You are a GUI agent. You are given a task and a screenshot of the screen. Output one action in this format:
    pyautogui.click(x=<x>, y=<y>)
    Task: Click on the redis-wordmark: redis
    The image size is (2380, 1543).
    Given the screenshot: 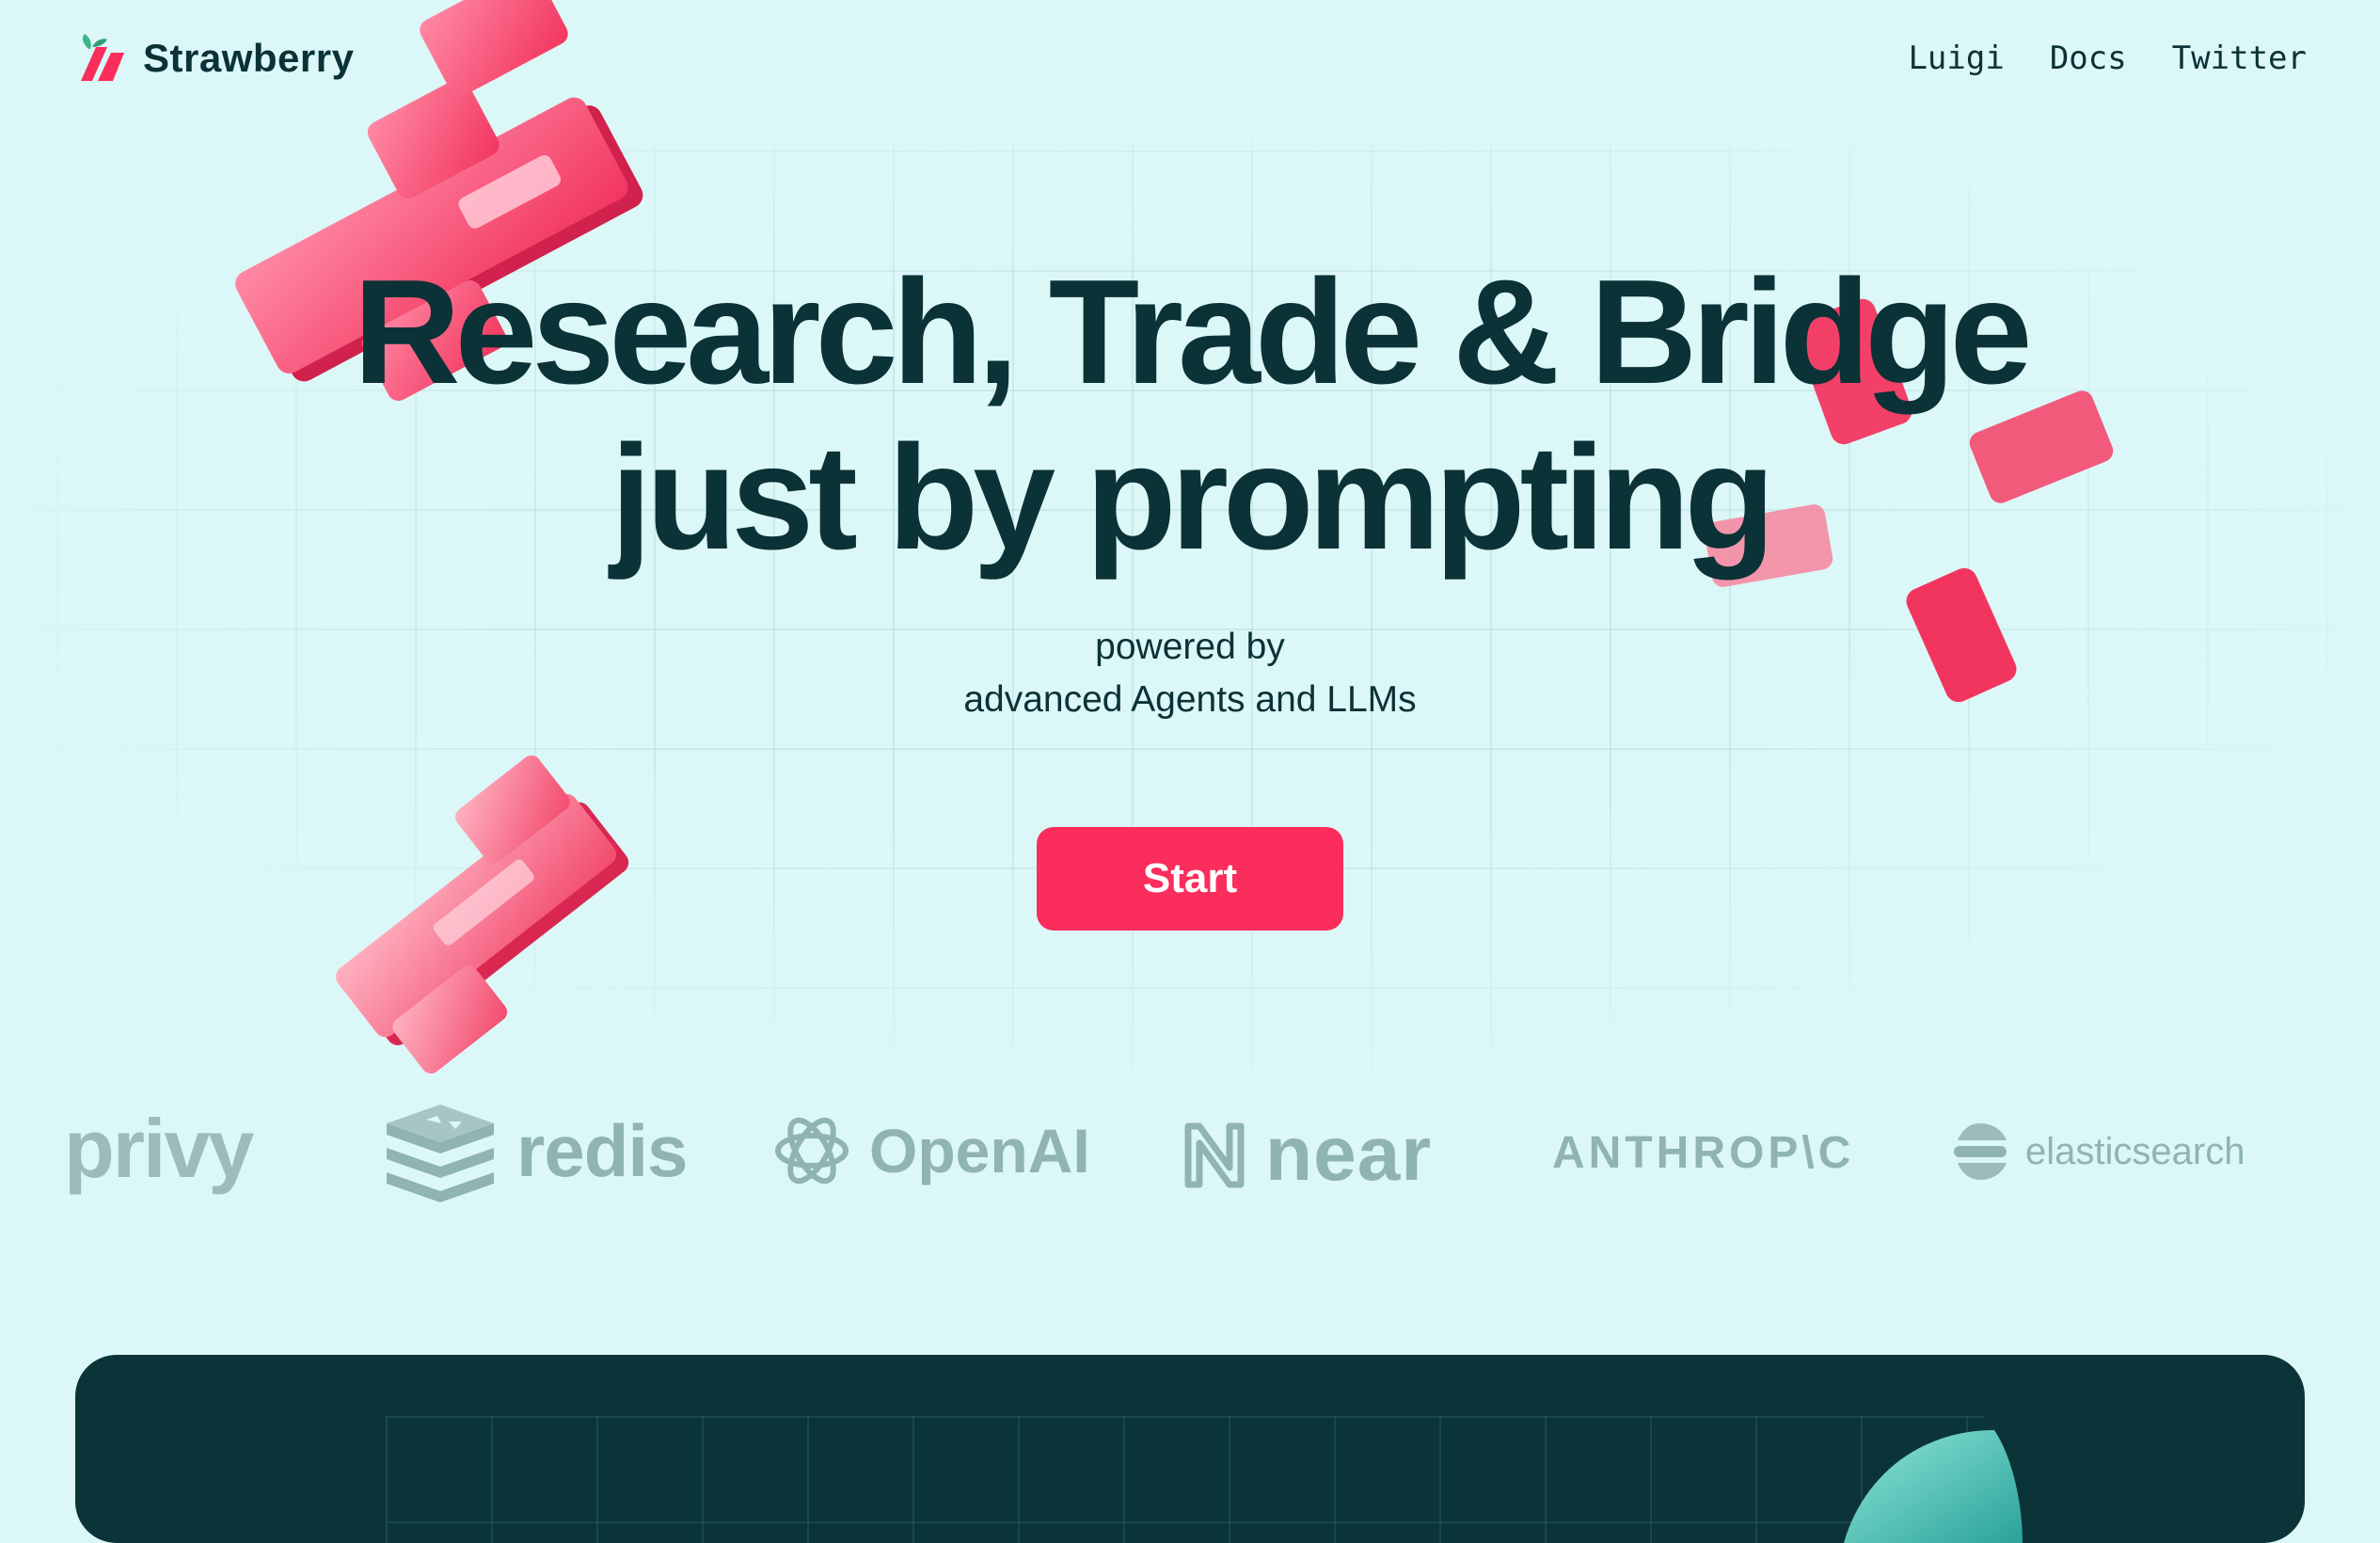 What is the action you would take?
    pyautogui.click(x=602, y=1150)
    